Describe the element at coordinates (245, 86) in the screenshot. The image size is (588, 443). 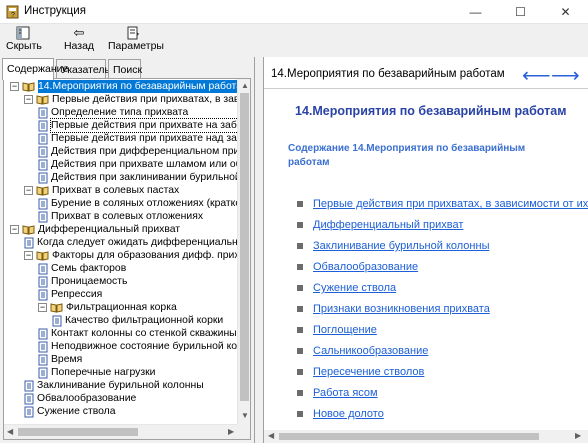
I see `scroll-up-icon: ▲` at that location.